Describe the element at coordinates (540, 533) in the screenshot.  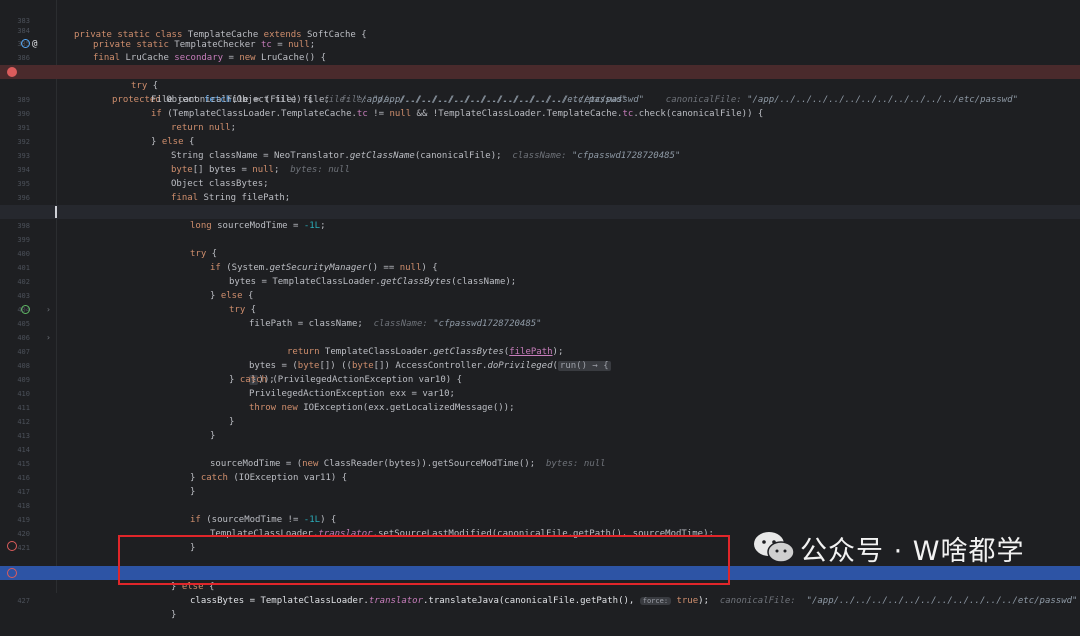
I see `code-line: 420 }` at that location.